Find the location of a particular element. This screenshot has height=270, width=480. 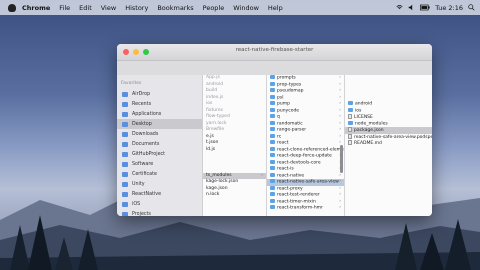

sidebar-item: Applications is located at coordinates (159, 114).